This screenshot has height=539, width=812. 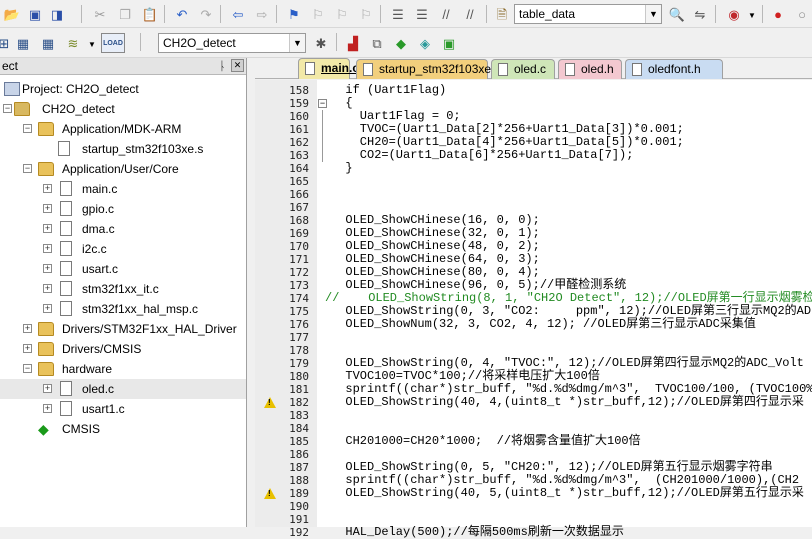 What do you see at coordinates (428, 69) in the screenshot?
I see `tab-startup-stm32f103xe-s: startup_stm32f103xe.s` at bounding box center [428, 69].